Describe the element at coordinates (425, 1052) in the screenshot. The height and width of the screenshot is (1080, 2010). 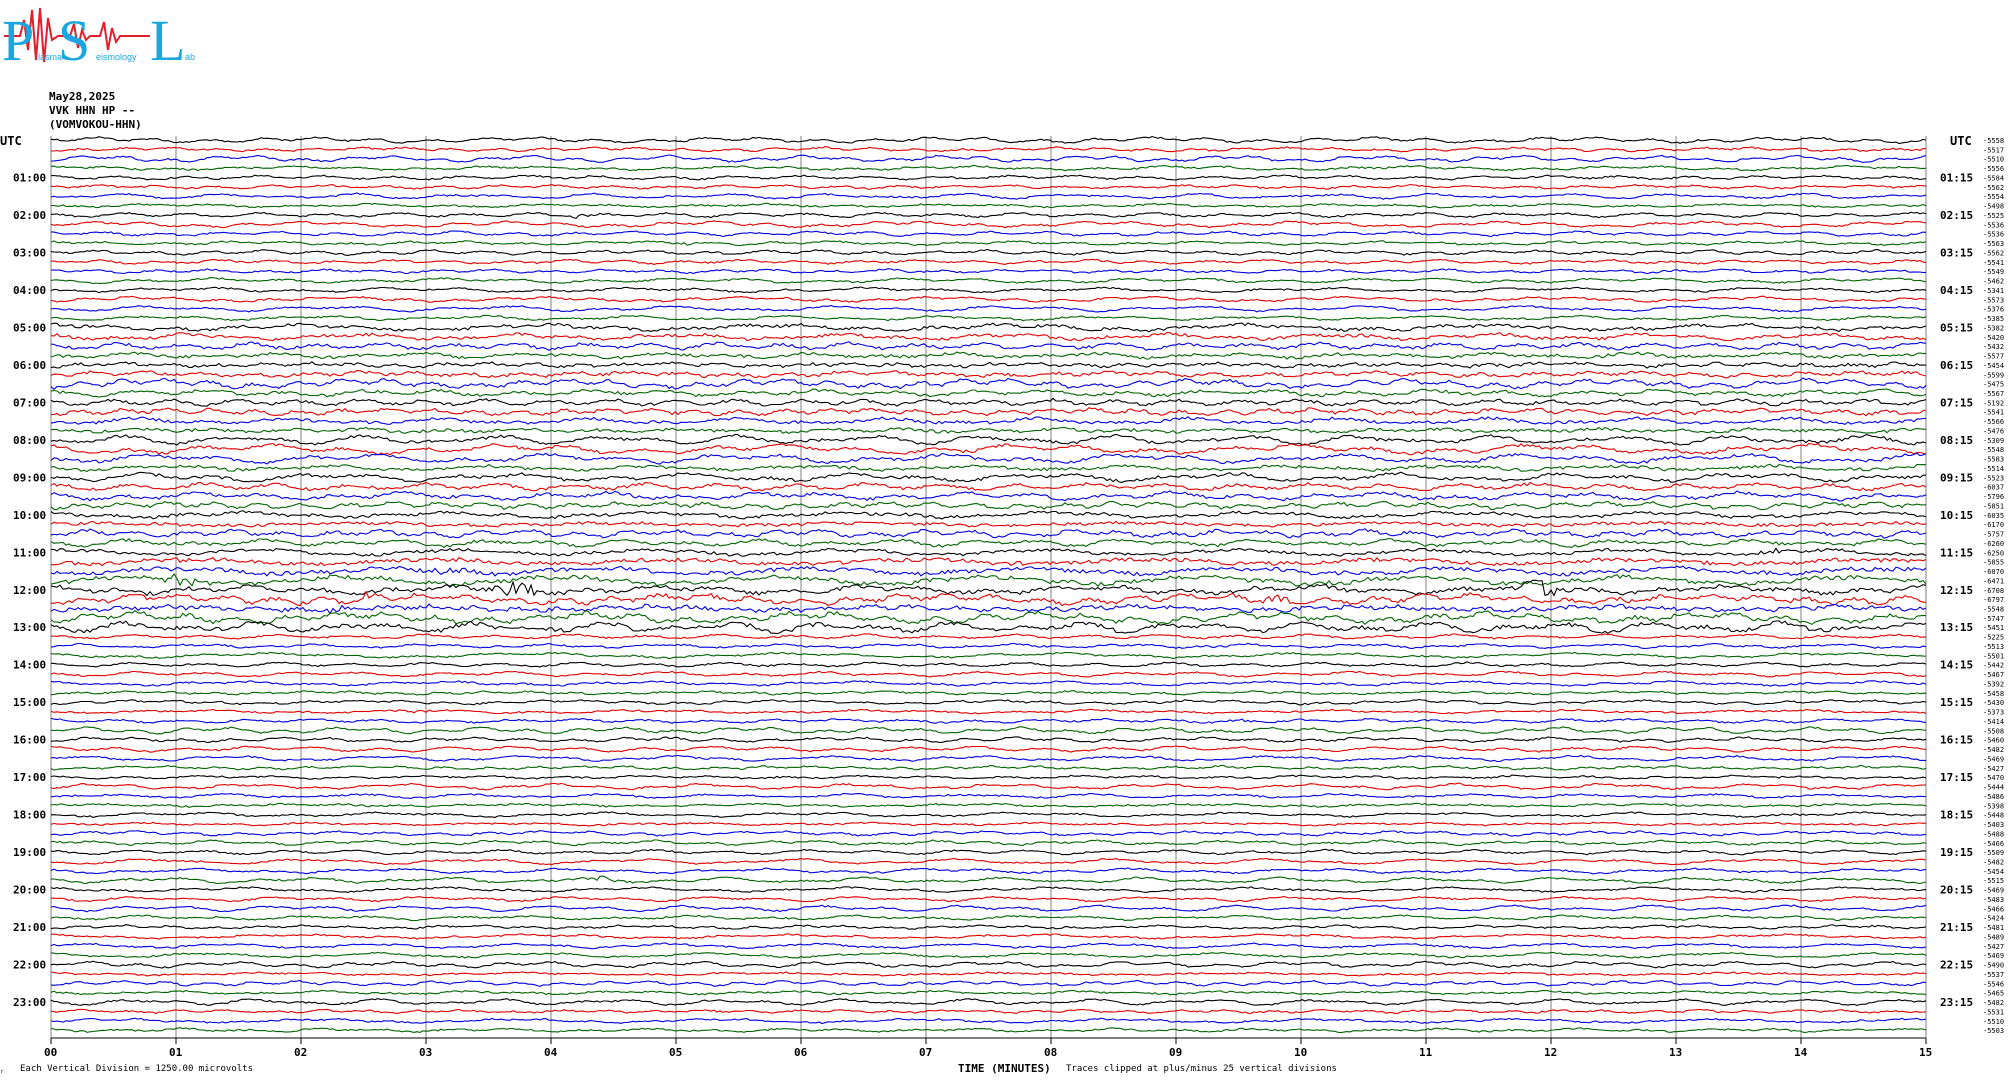
I see `x-tick-label-03: 03` at that location.